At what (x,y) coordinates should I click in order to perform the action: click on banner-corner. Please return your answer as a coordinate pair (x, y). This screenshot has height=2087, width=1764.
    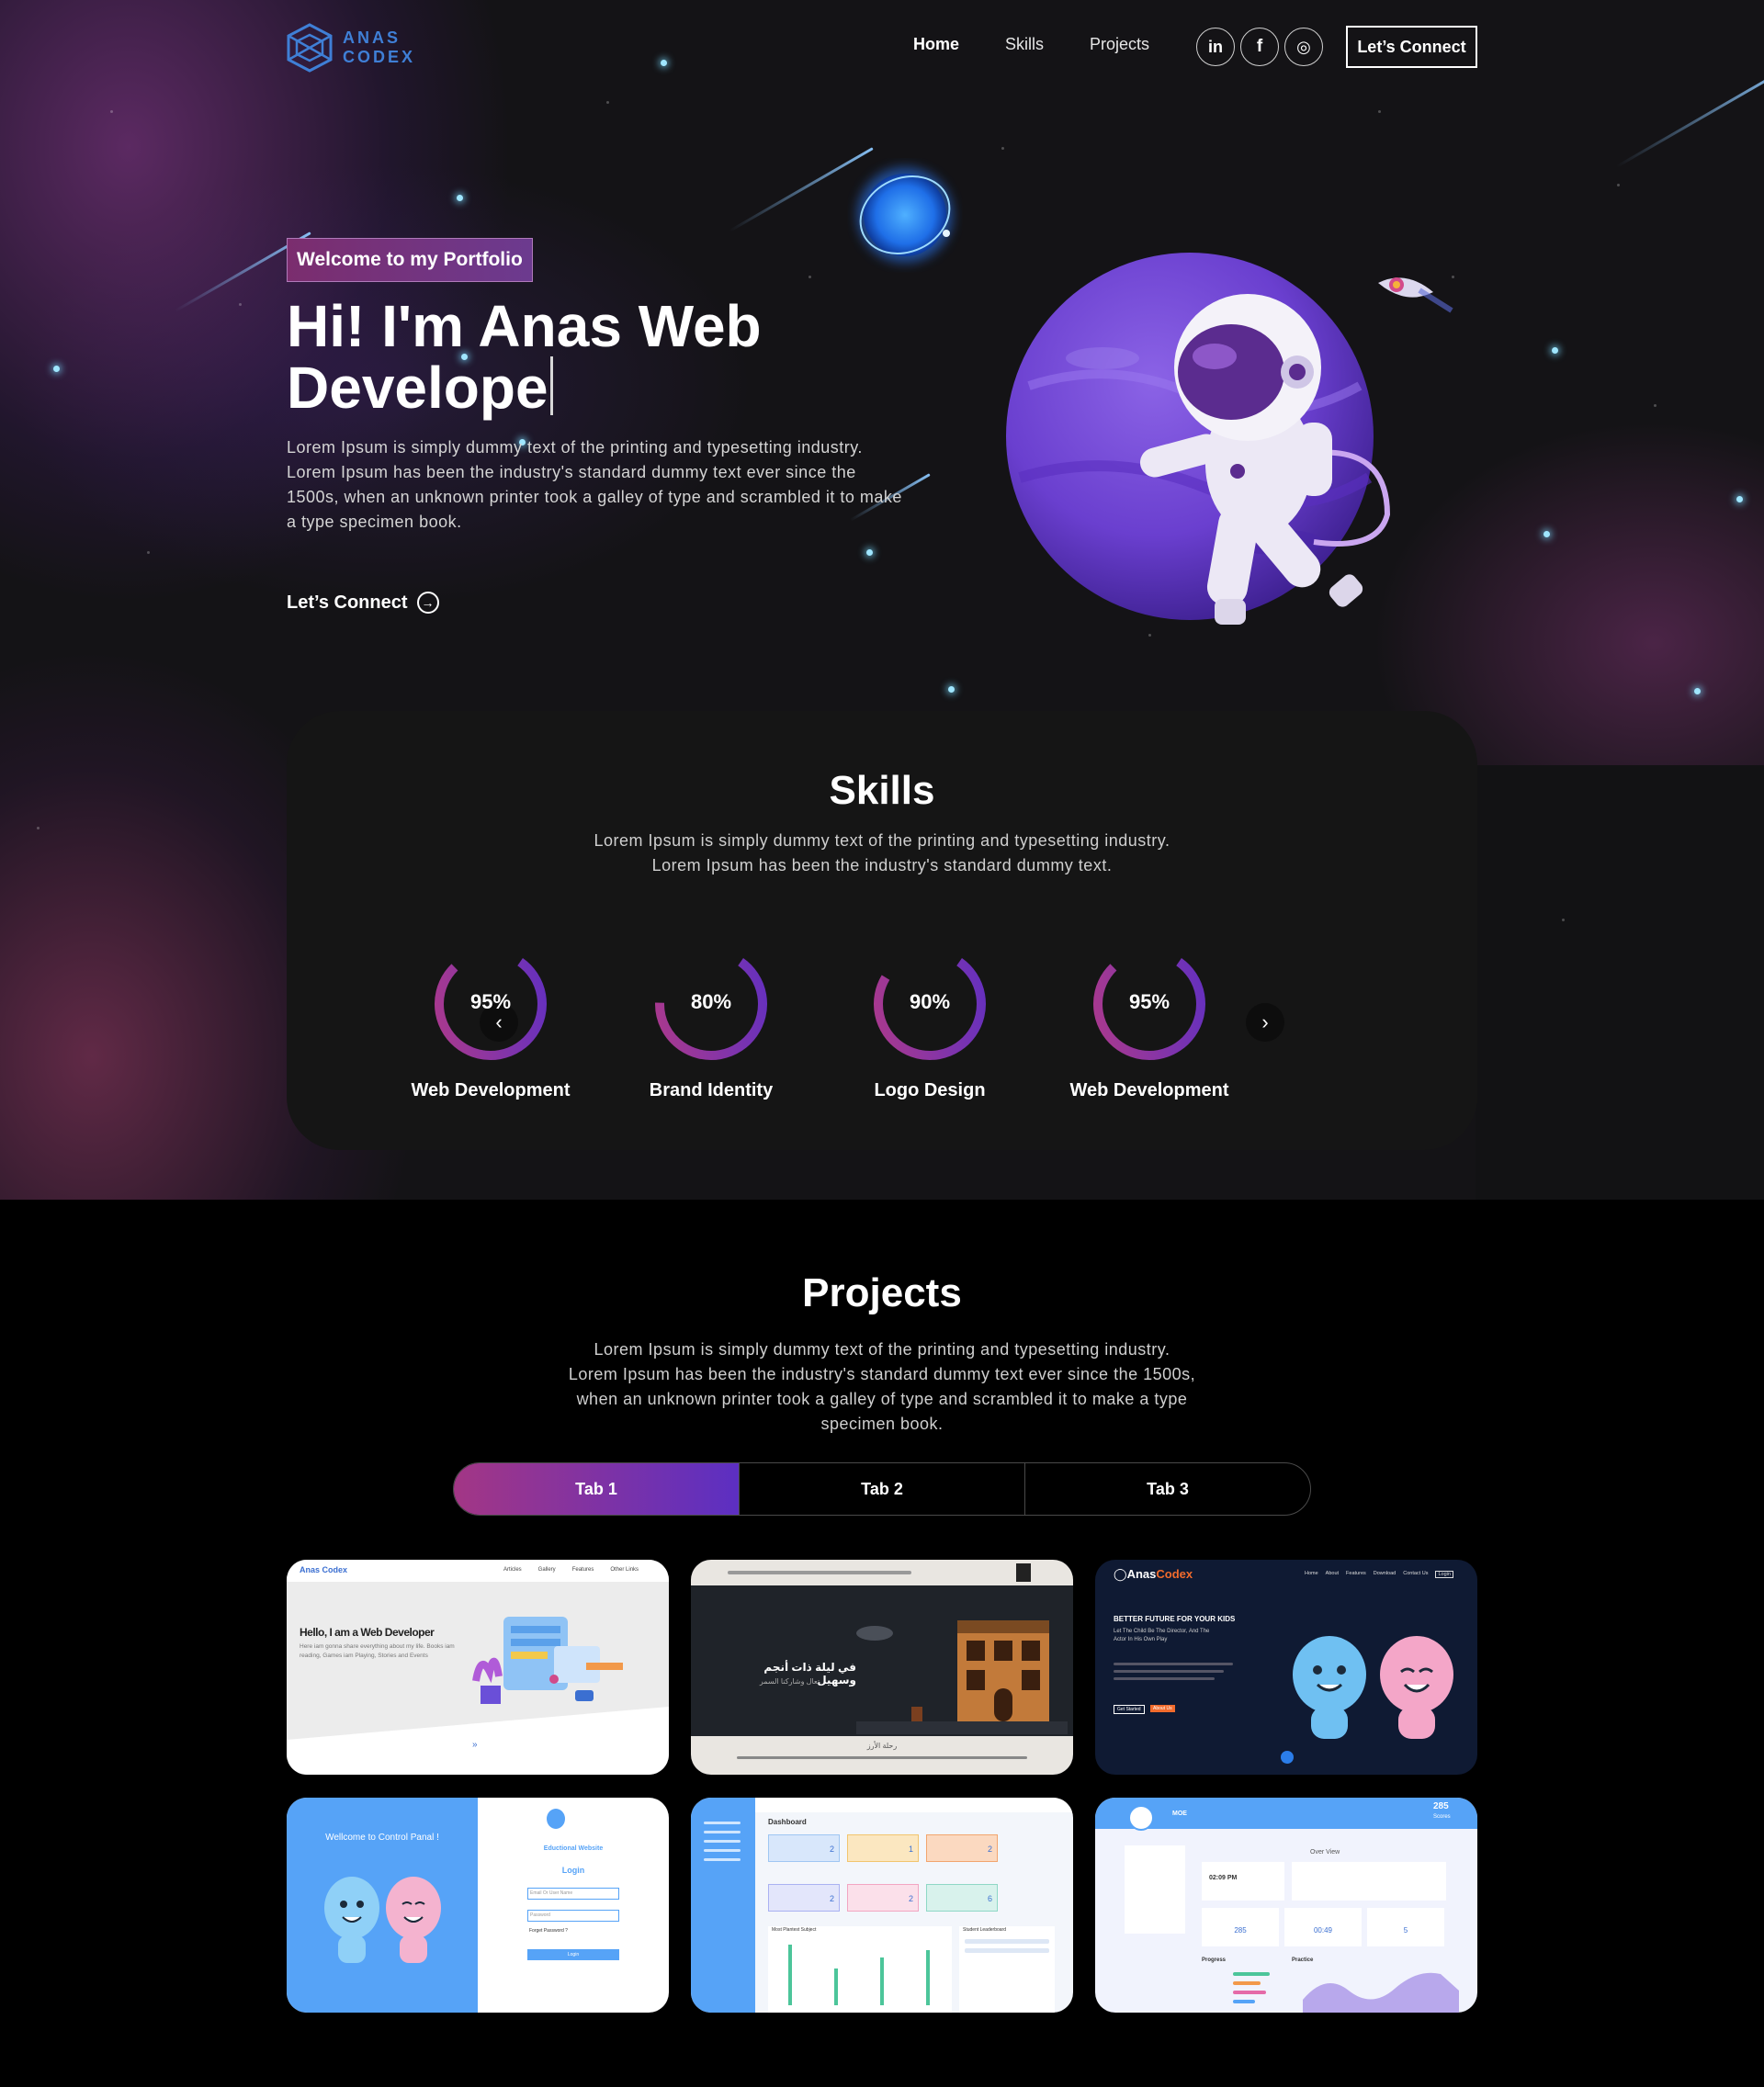
    Looking at the image, I should click on (1620, 982).